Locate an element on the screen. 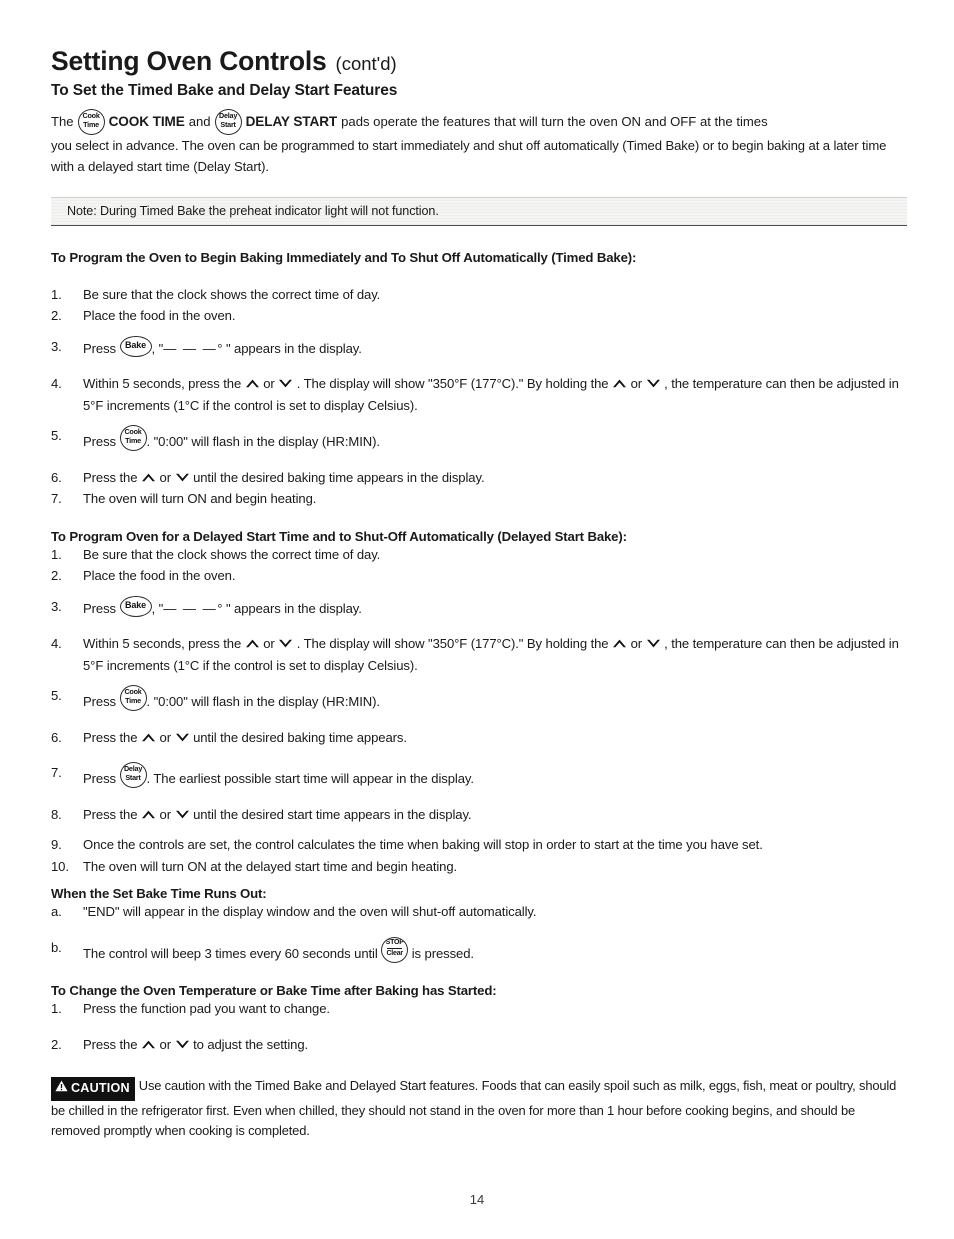  step-number: 9. is located at coordinates (56, 845).